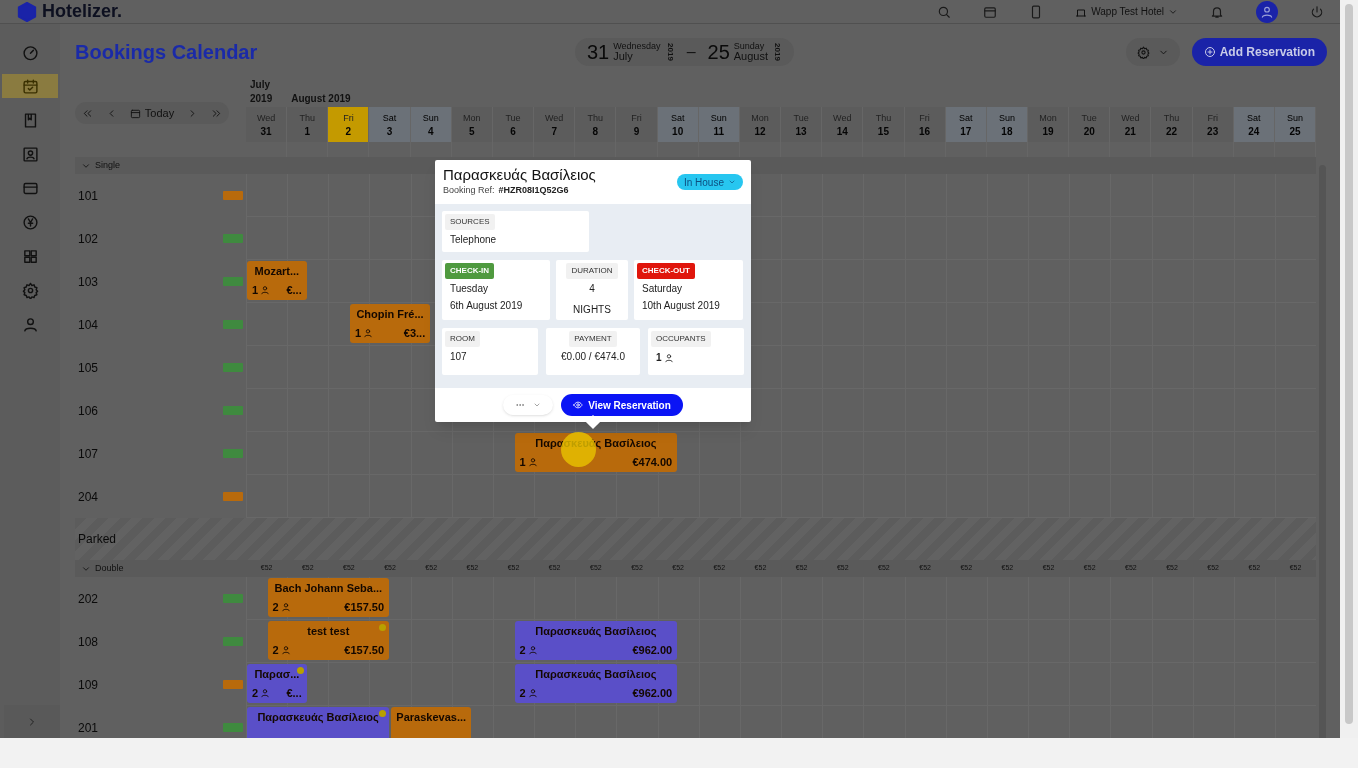  I want to click on card-value: NIGHTS, so click(592, 310).